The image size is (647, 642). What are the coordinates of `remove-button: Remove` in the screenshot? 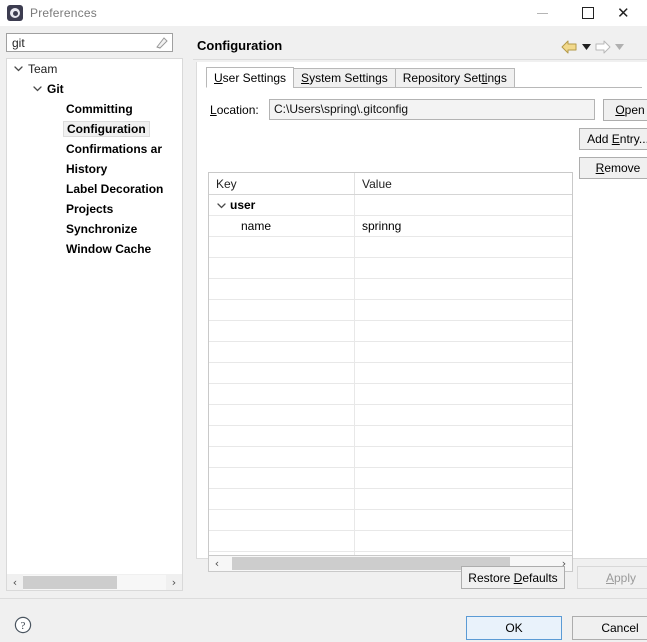 It's located at (613, 168).